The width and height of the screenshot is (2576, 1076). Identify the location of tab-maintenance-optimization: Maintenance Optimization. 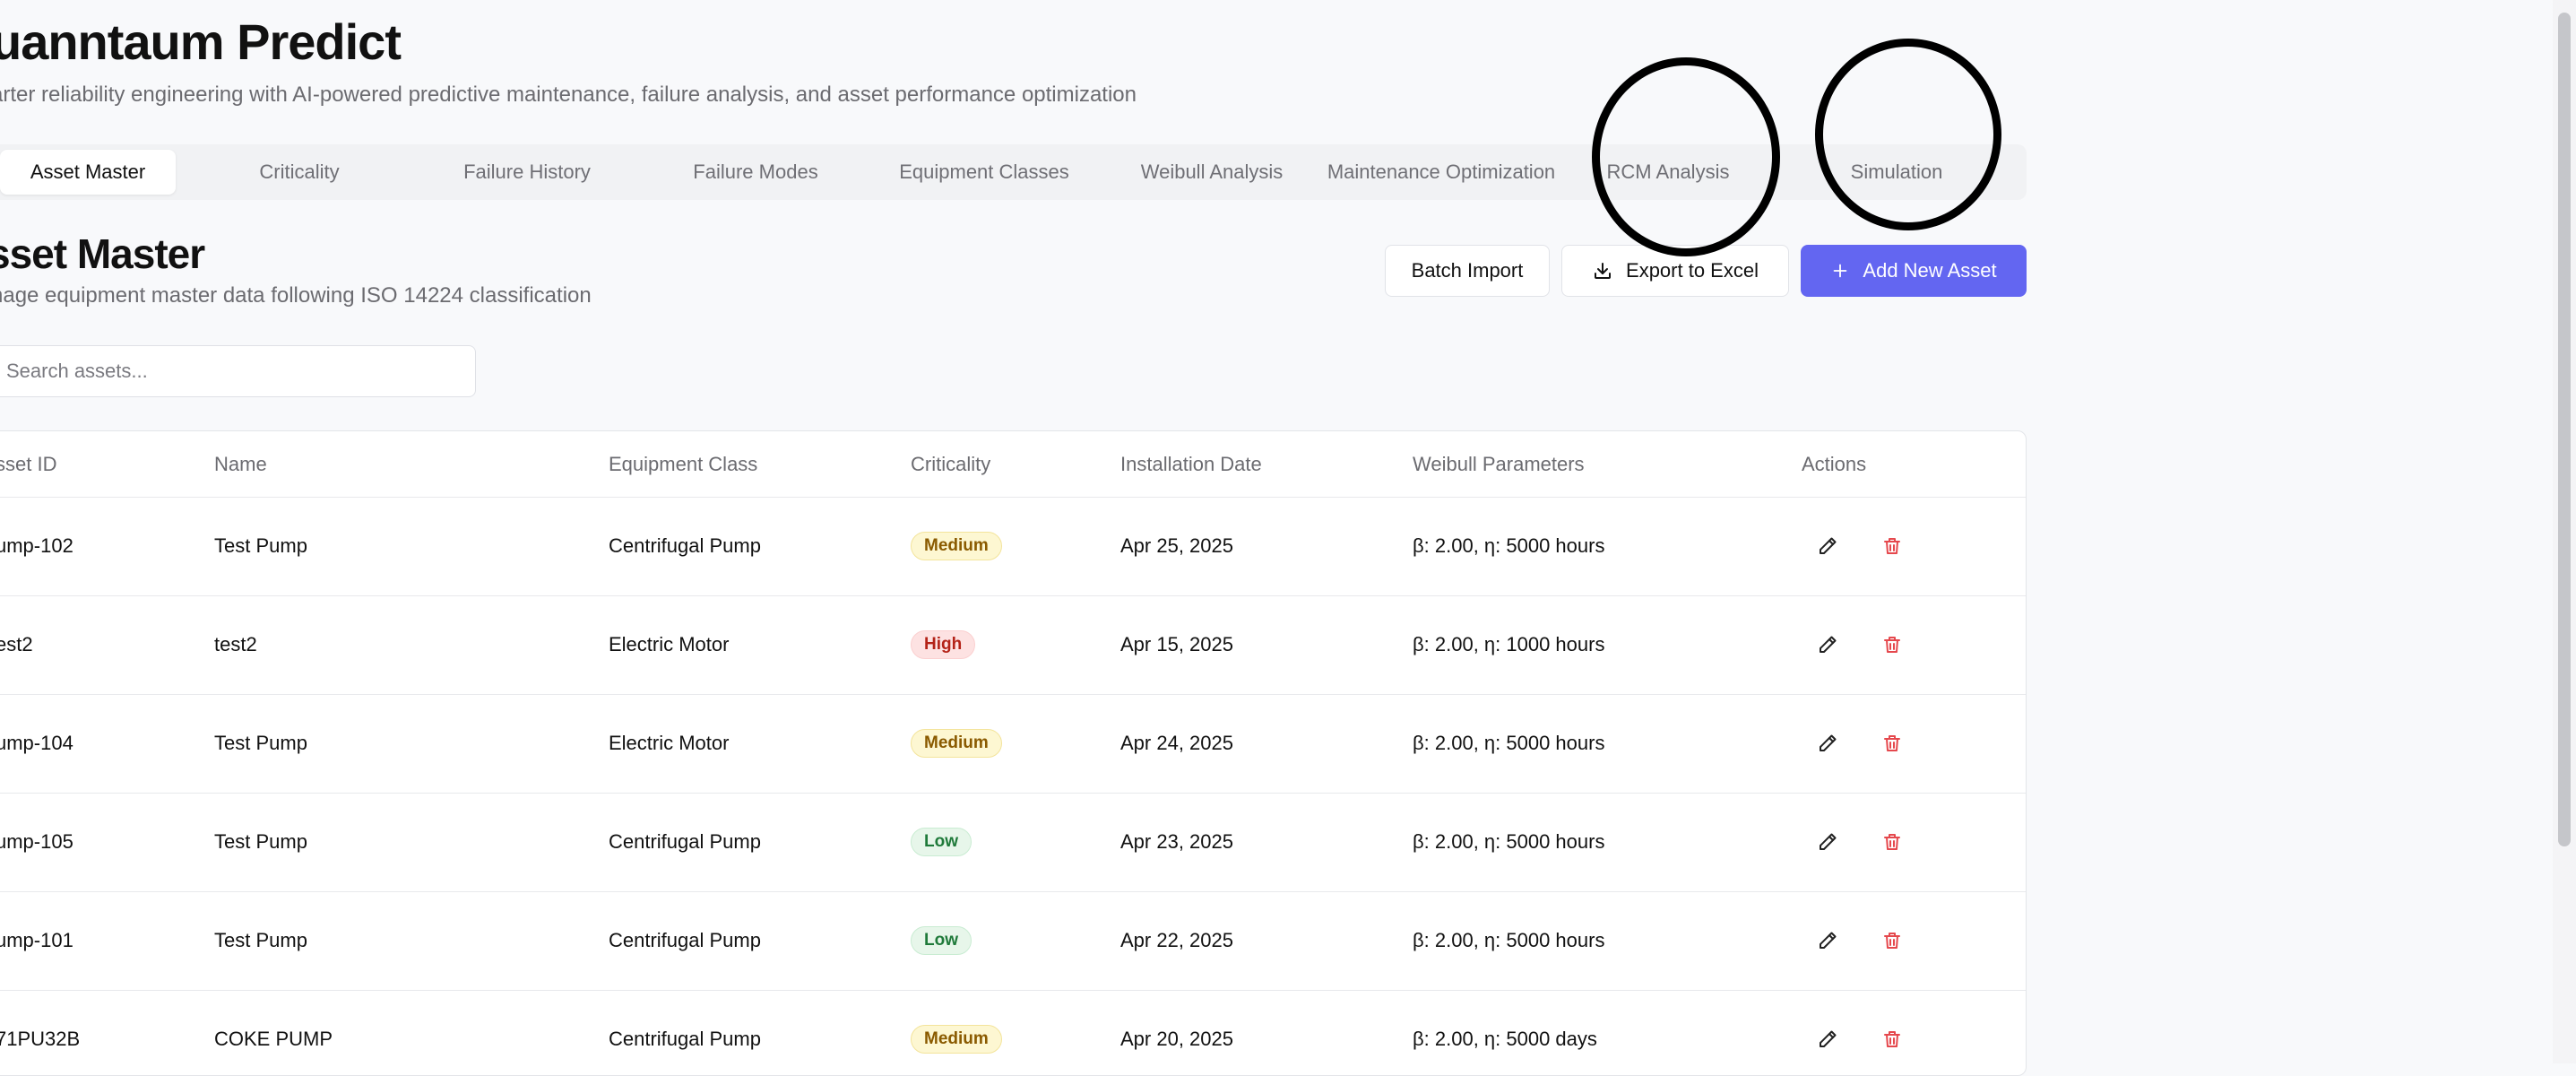
(1441, 172).